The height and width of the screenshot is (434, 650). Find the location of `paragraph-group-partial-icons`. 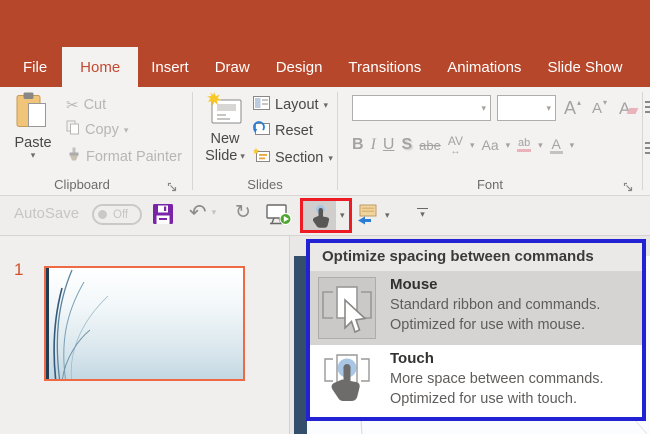

paragraph-group-partial-icons is located at coordinates (647, 141).